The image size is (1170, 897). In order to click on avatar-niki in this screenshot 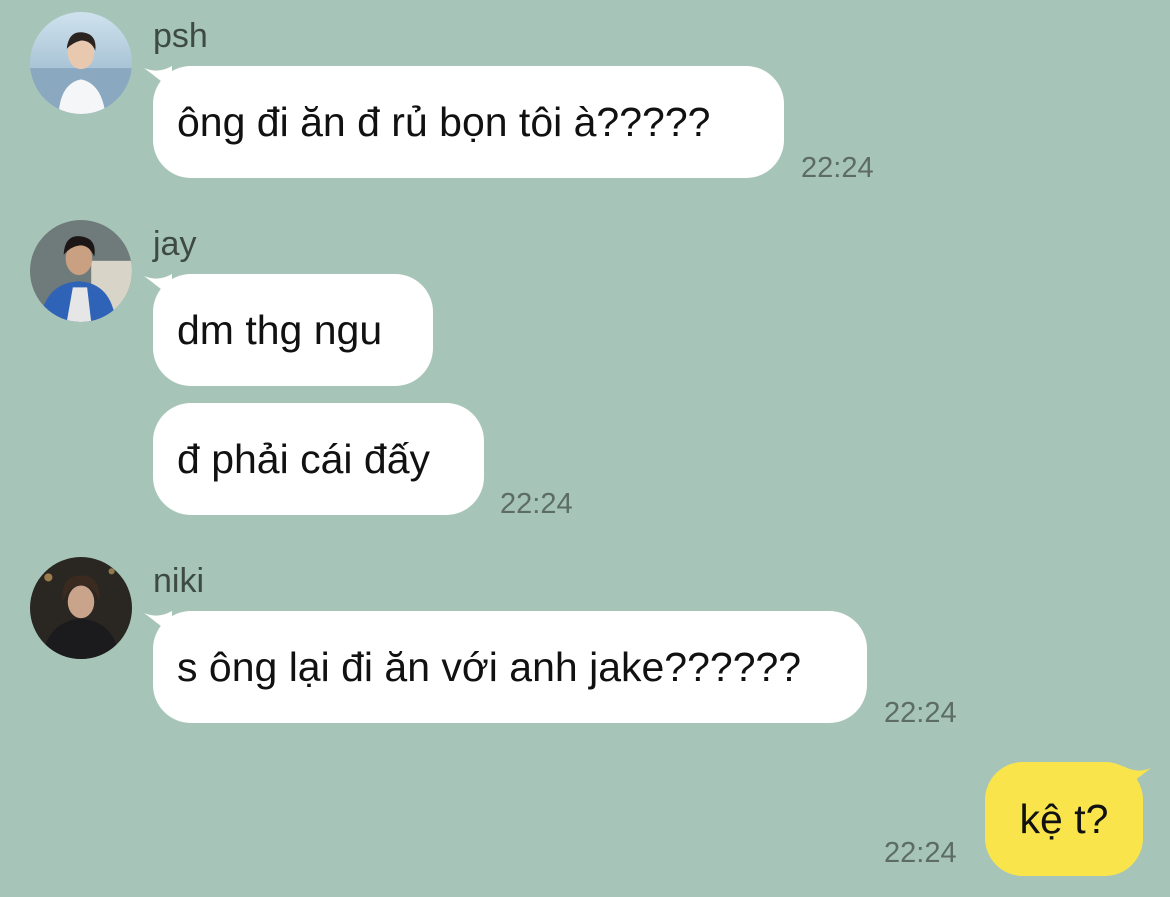, I will do `click(81, 608)`.